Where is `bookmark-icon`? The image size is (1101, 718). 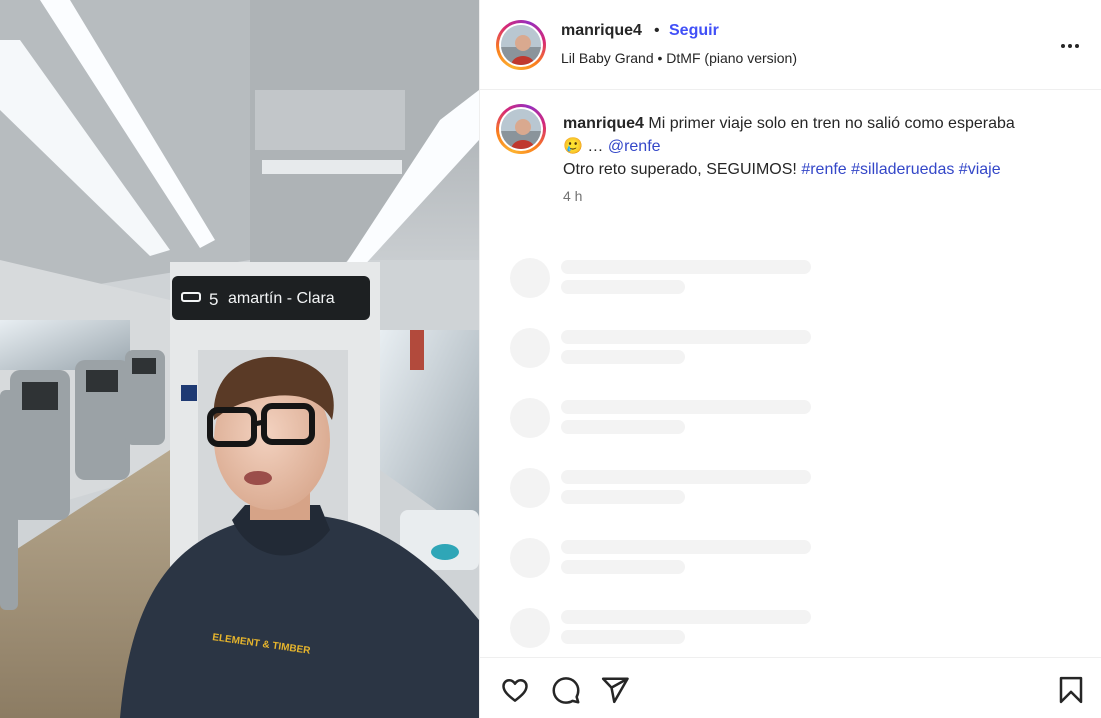
bookmark-icon is located at coordinates (1071, 690).